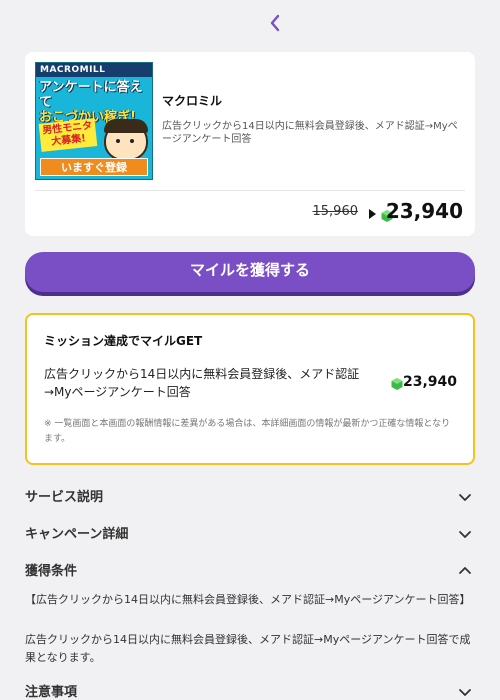 The image size is (500, 700). Describe the element at coordinates (429, 382) in the screenshot. I see `mission-points: 23,940` at that location.